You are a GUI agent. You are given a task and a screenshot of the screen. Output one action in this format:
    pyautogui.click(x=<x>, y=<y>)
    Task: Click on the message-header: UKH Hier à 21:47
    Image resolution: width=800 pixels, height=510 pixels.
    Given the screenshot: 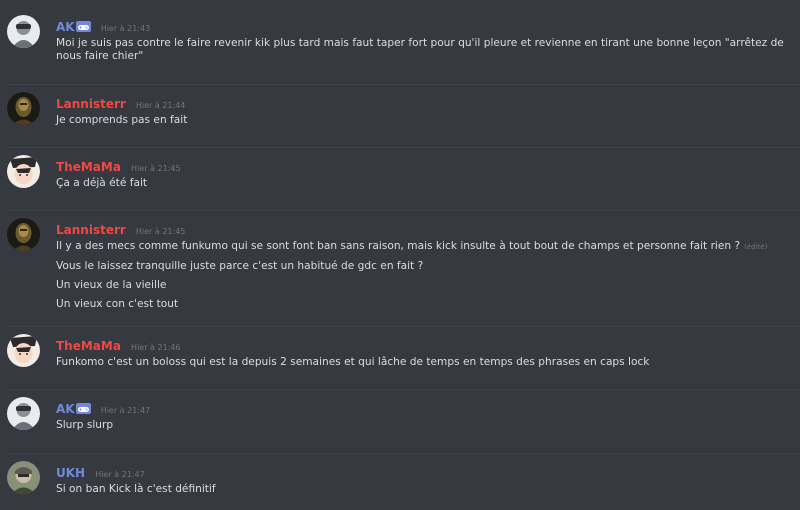 What is the action you would take?
    pyautogui.click(x=100, y=471)
    